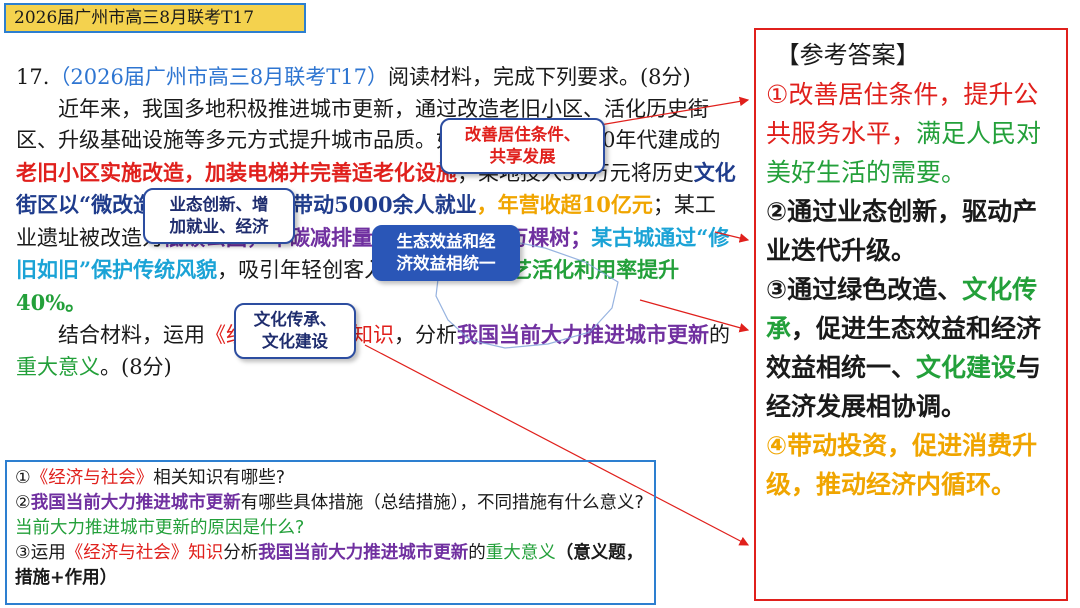 This screenshot has height=608, width=1080. I want to click on answer-title: 【参考答案】, so click(847, 55).